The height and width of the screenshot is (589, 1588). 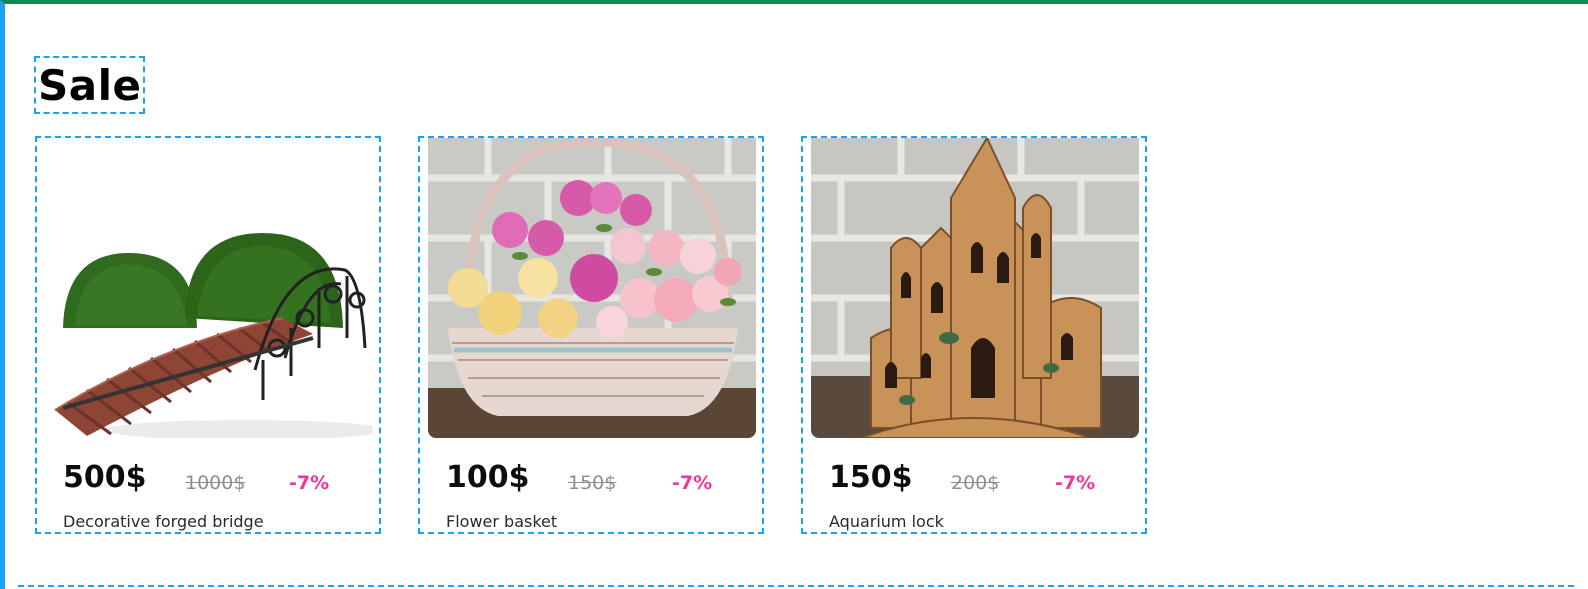 I want to click on aquarium-castle-image, so click(x=975, y=288).